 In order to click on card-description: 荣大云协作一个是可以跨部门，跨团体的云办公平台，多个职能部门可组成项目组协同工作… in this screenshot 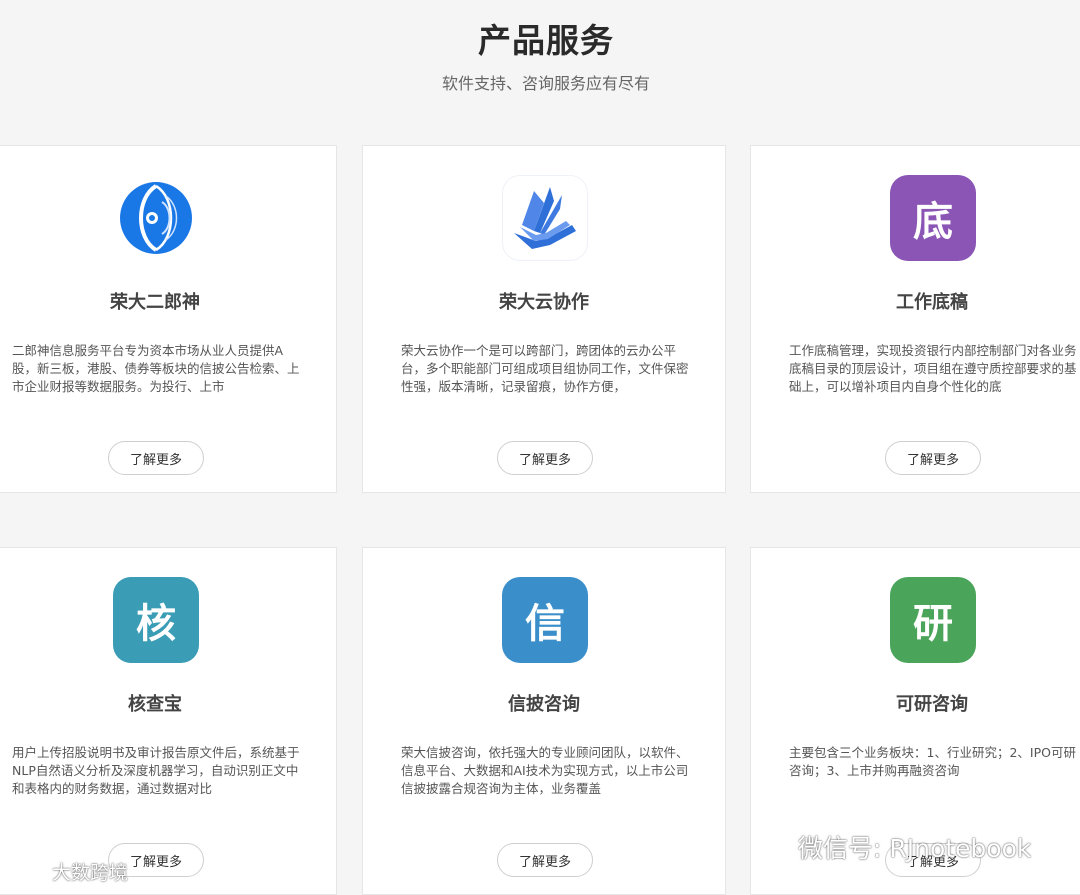, I will do `click(545, 368)`.